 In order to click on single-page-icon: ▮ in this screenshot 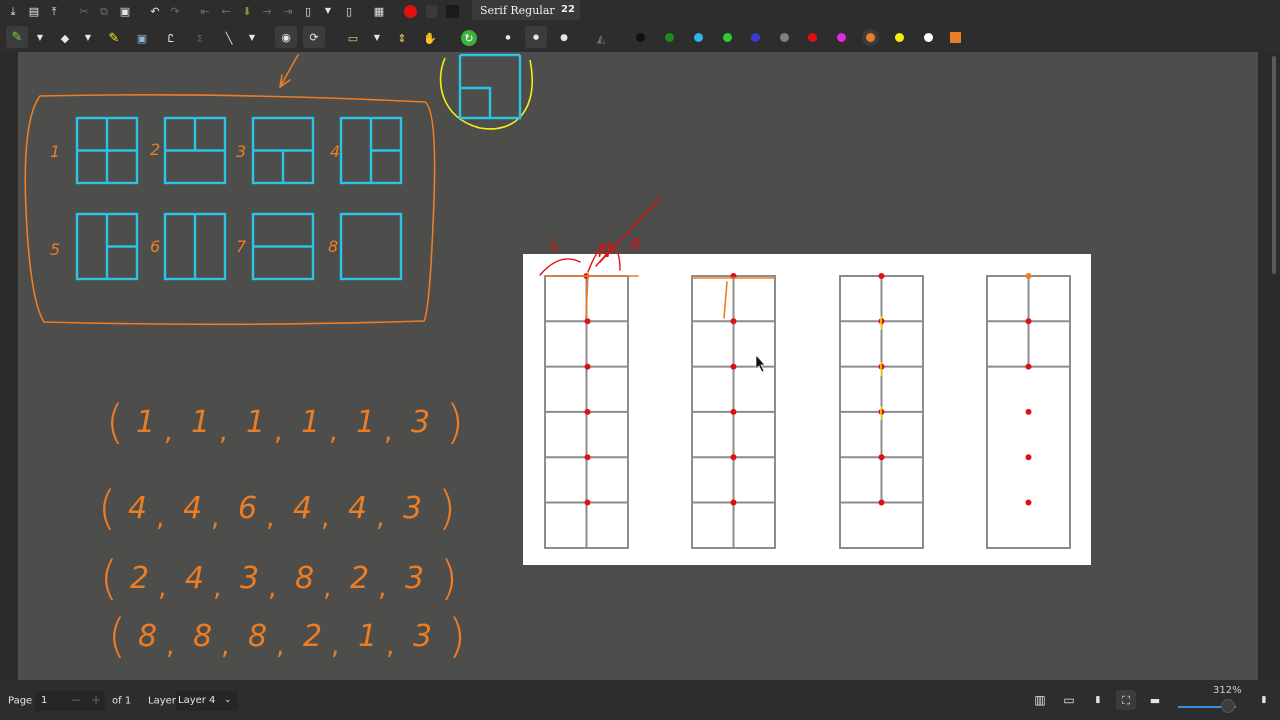, I will do `click(1098, 700)`.